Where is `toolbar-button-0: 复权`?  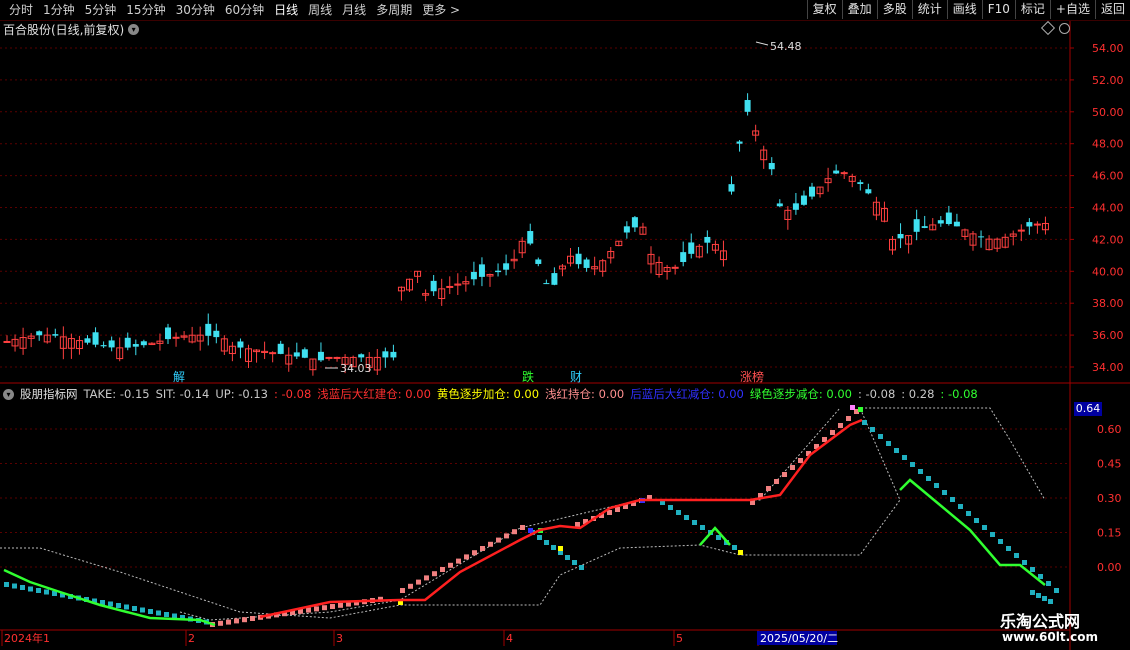
toolbar-button-0: 复权 is located at coordinates (824, 9).